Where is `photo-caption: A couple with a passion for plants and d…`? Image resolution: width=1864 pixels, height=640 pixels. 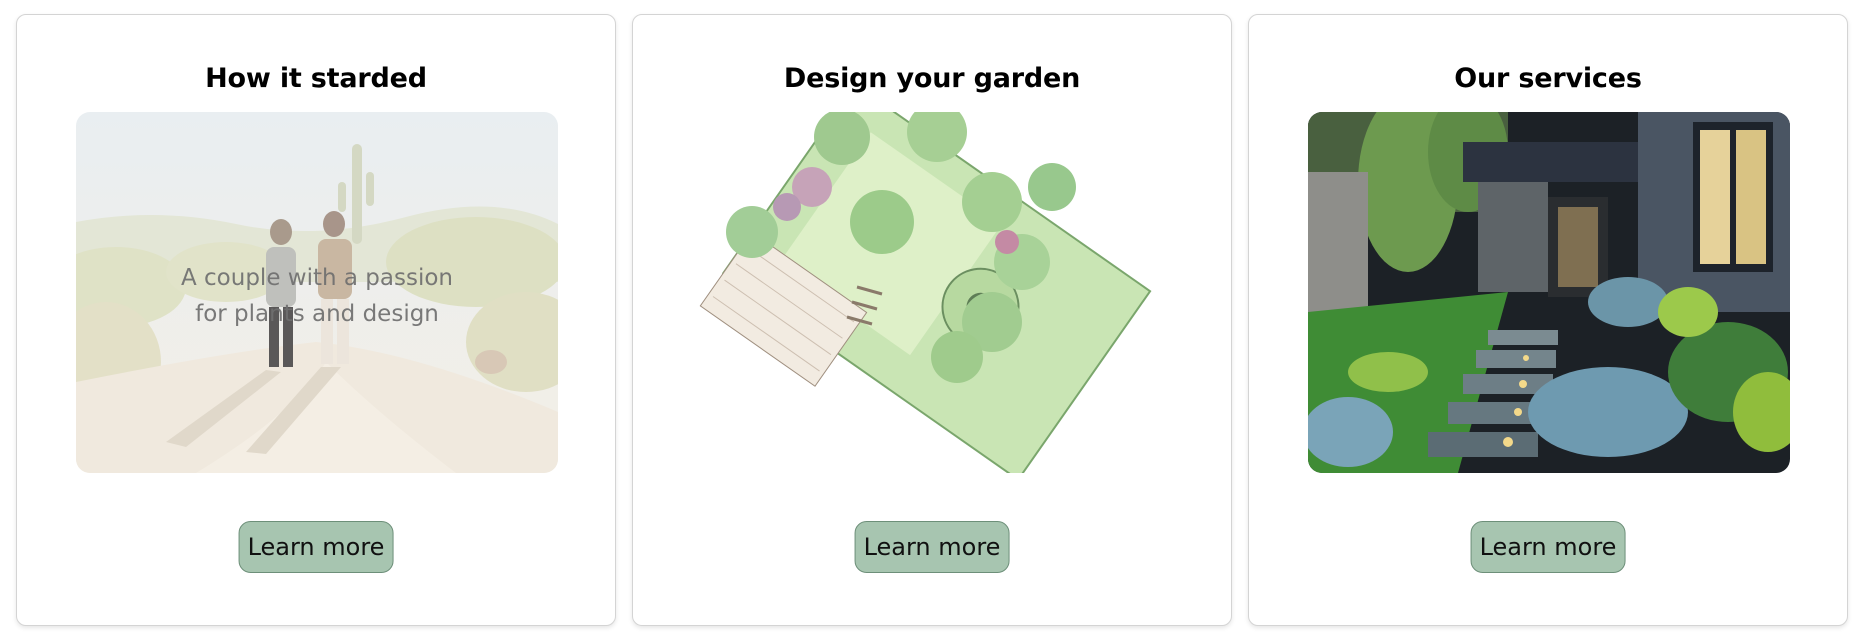 photo-caption: A couple with a passion for plants and d… is located at coordinates (317, 296).